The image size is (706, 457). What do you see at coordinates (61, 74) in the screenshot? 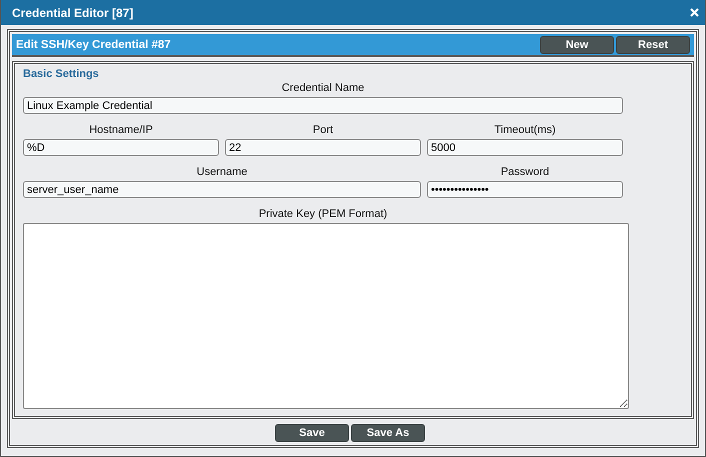
I see `section-title: Basic Settings` at bounding box center [61, 74].